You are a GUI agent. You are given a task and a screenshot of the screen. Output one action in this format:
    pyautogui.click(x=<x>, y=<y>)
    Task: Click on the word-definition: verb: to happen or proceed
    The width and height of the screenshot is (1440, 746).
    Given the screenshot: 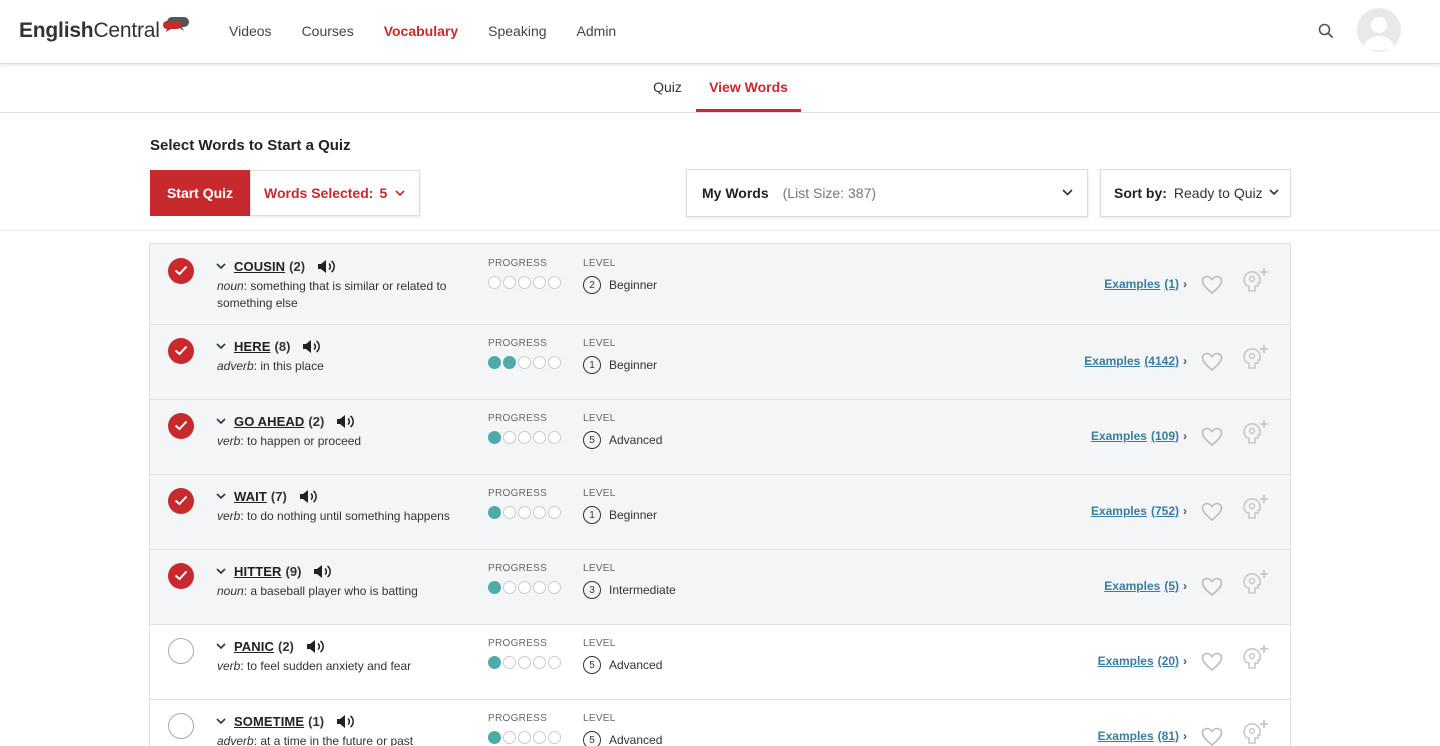 What is the action you would take?
    pyautogui.click(x=342, y=441)
    